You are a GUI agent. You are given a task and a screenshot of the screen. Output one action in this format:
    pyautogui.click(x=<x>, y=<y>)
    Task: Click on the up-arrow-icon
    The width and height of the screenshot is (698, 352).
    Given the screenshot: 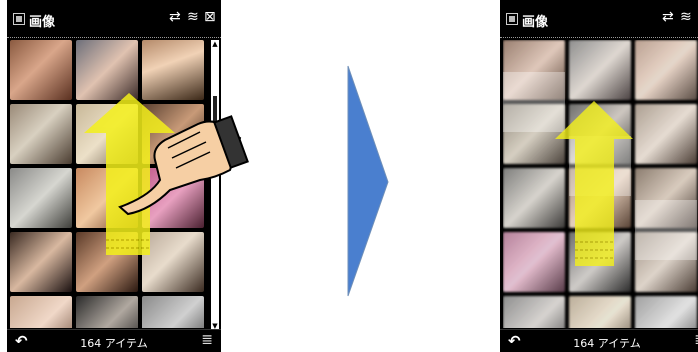 What is the action you would take?
    pyautogui.click(x=594, y=183)
    